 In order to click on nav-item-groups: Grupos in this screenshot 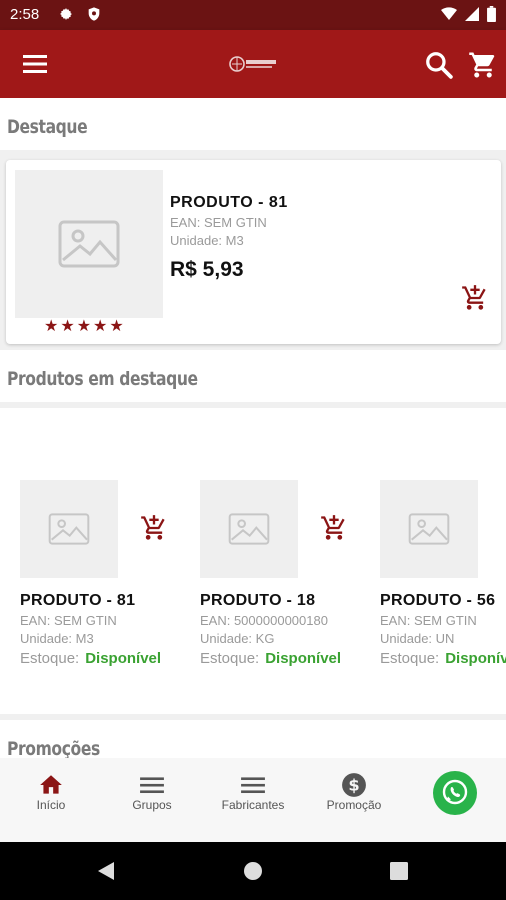, I will do `click(152, 800)`.